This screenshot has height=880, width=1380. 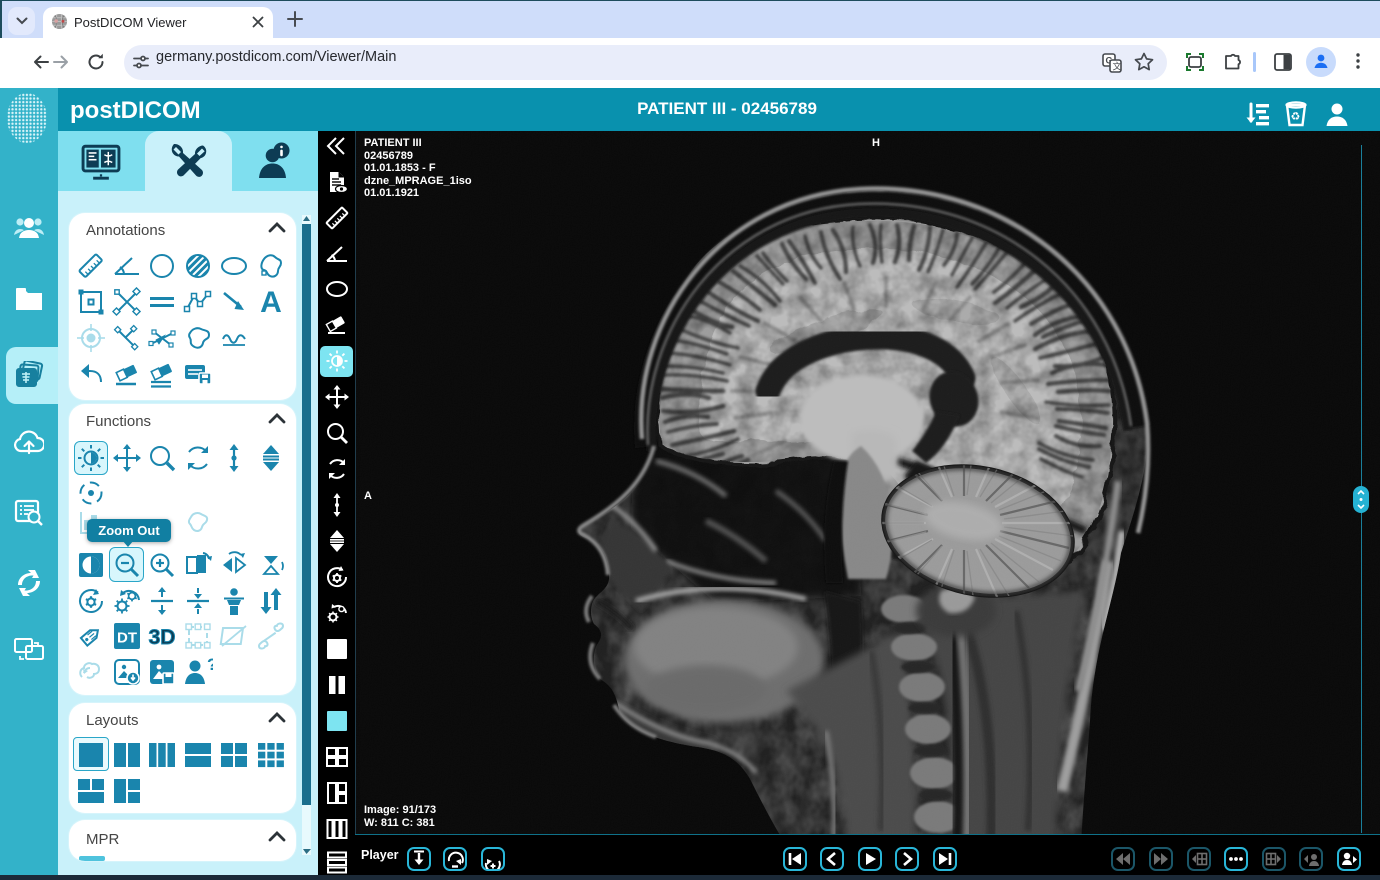 I want to click on svg-text: 3D, so click(x=162, y=637).